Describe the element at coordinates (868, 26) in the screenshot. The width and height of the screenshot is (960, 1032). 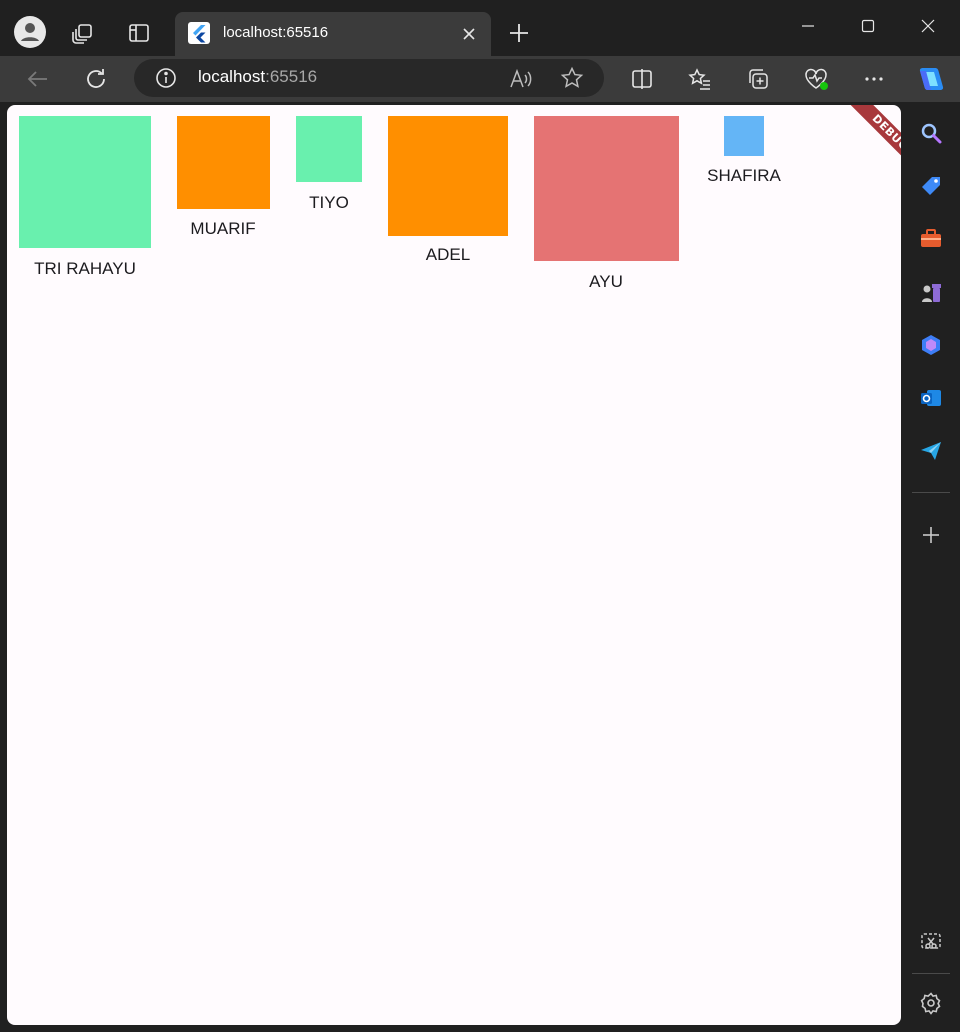
I see `maximize-icon` at that location.